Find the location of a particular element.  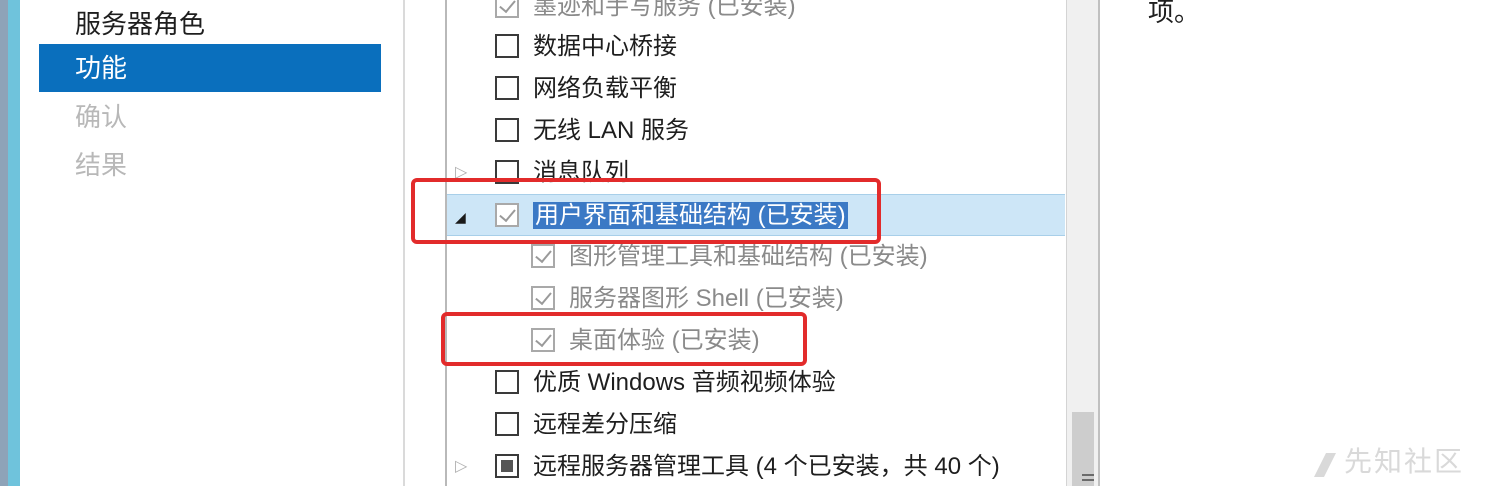

nav-item-results: 结果 is located at coordinates (101, 165).